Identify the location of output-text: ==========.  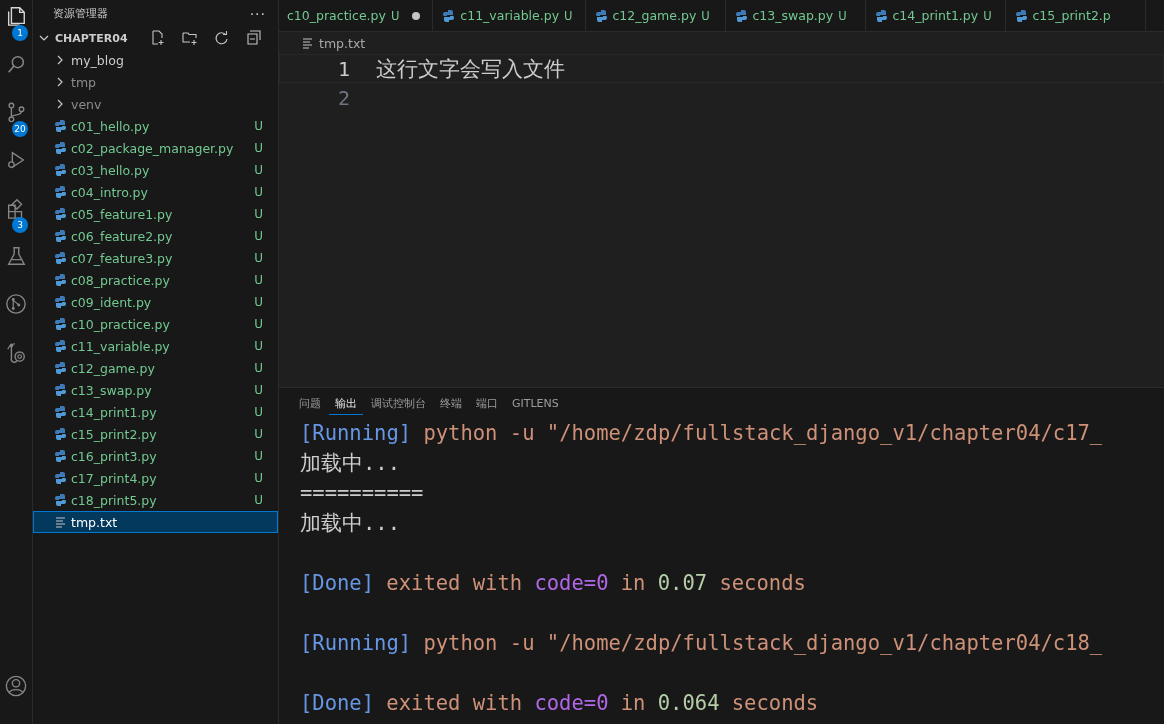
(362, 493).